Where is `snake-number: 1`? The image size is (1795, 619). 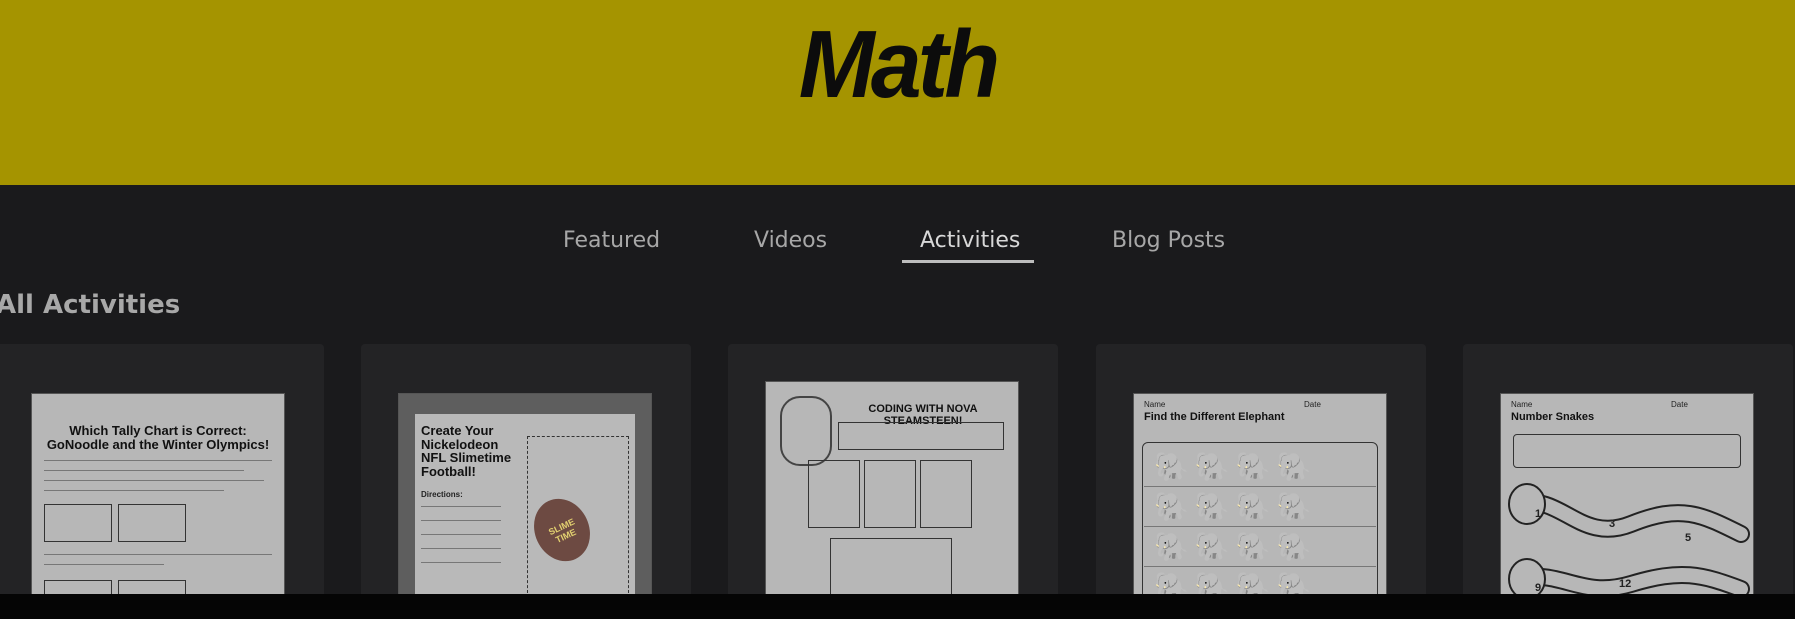
snake-number: 1 is located at coordinates (1538, 514).